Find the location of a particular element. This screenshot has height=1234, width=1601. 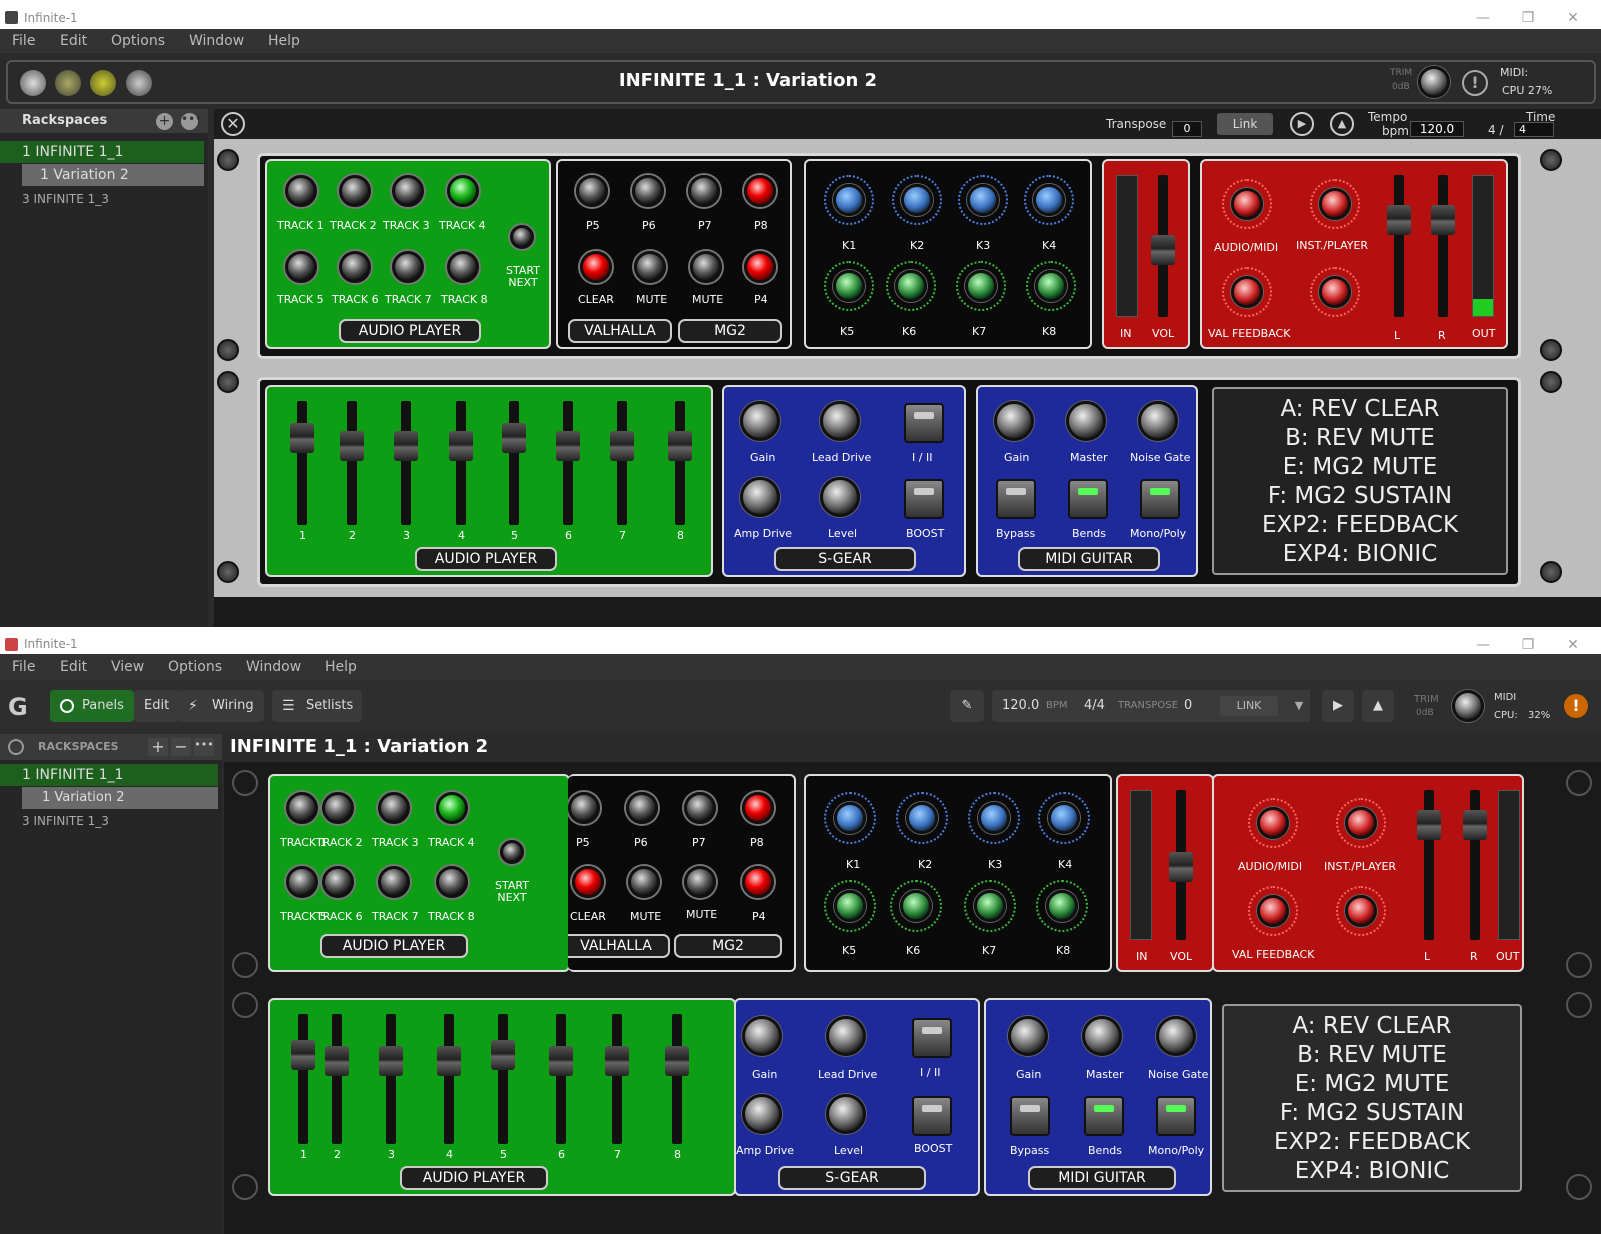

remove-rackspace-icon: − is located at coordinates (181, 747).